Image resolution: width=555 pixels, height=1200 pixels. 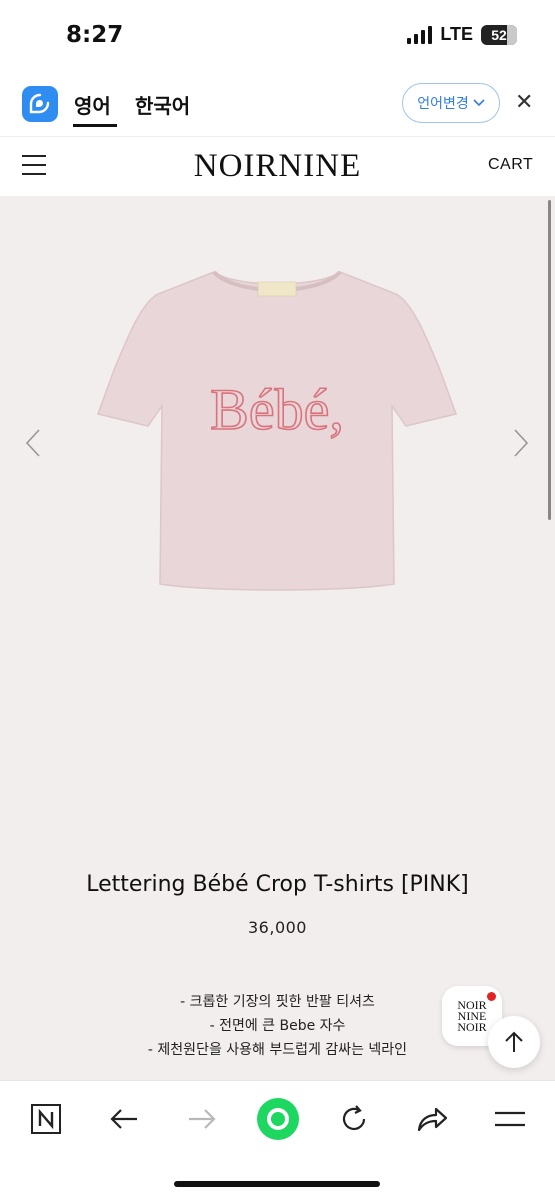 I want to click on scroll-top-button, so click(x=514, y=1042).